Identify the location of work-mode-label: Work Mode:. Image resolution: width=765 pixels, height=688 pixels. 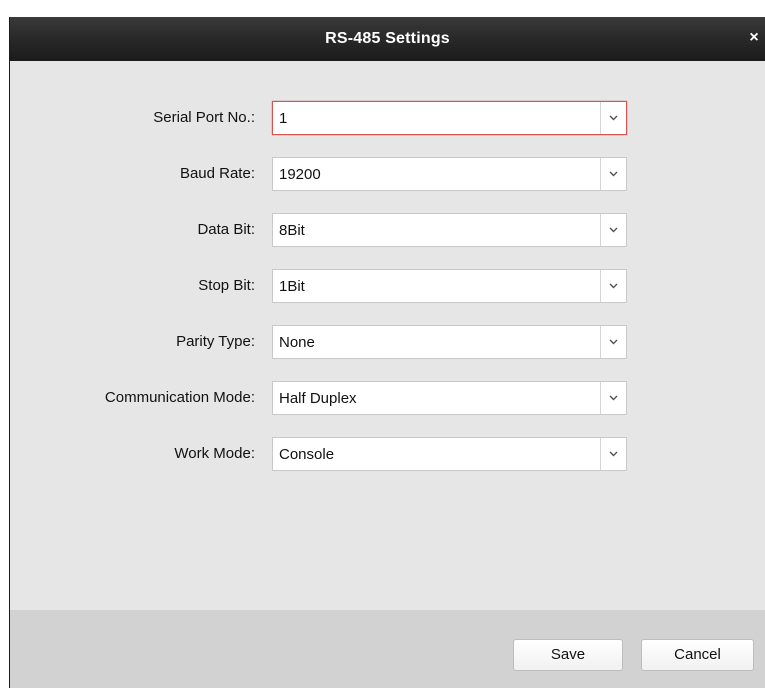
(214, 453).